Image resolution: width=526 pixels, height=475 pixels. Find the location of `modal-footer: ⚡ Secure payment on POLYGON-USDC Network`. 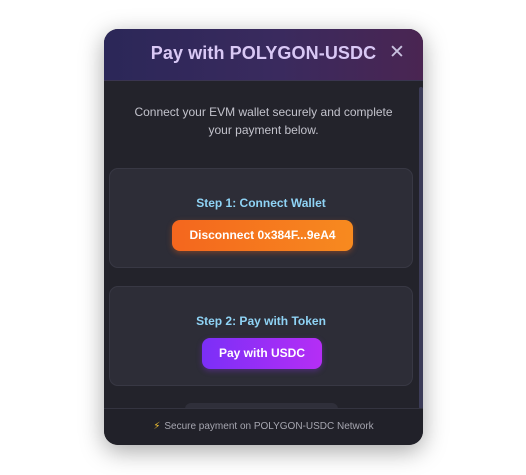

modal-footer: ⚡ Secure payment on POLYGON-USDC Network is located at coordinates (263, 426).